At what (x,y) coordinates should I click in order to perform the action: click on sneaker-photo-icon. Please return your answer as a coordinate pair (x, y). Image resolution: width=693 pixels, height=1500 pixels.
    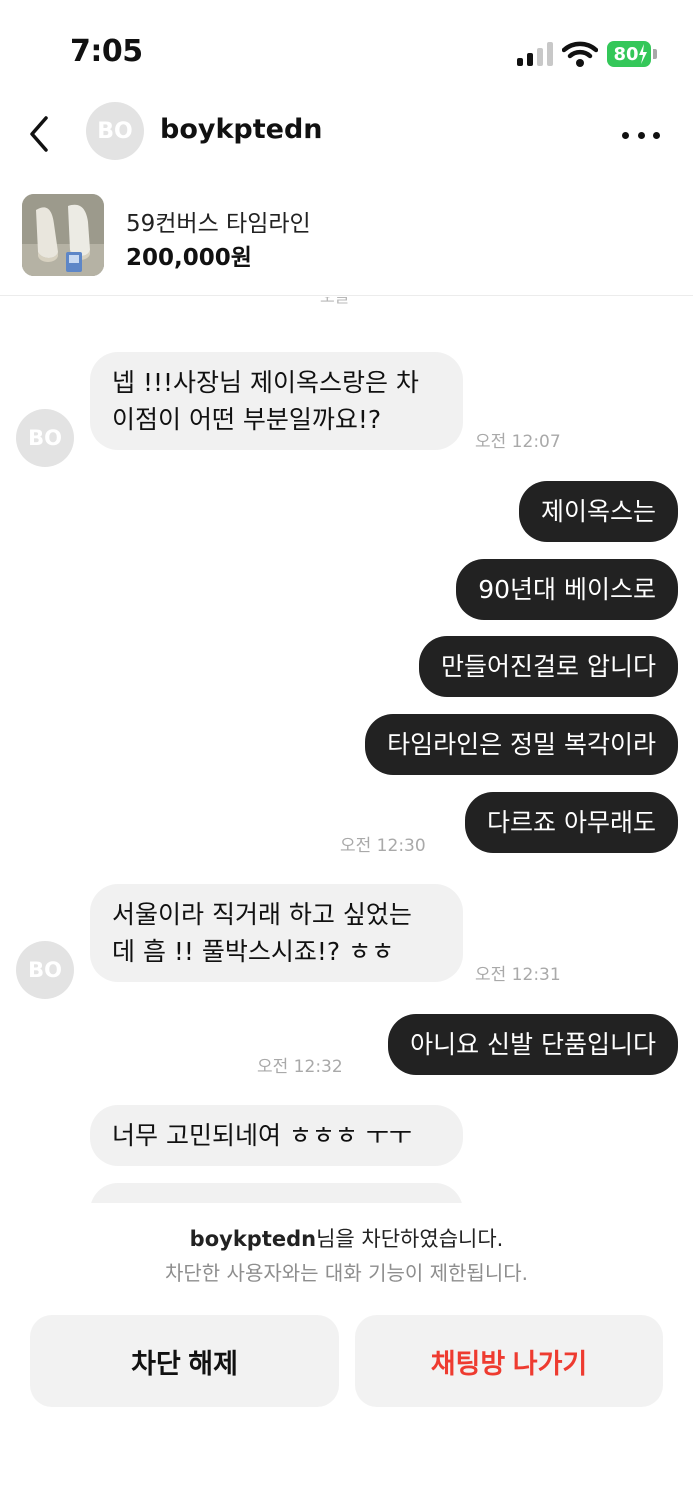
    Looking at the image, I should click on (63, 235).